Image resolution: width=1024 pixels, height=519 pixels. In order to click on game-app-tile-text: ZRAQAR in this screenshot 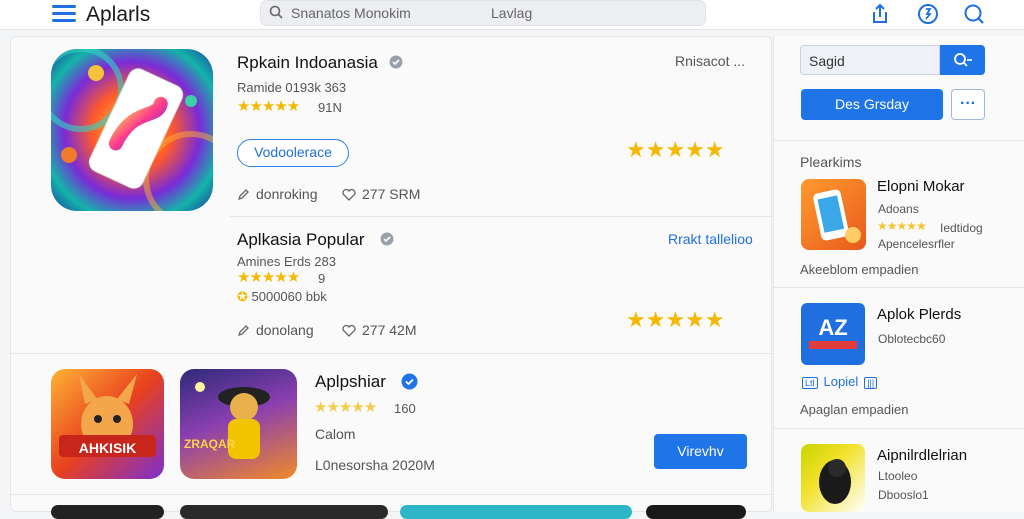, I will do `click(210, 444)`.